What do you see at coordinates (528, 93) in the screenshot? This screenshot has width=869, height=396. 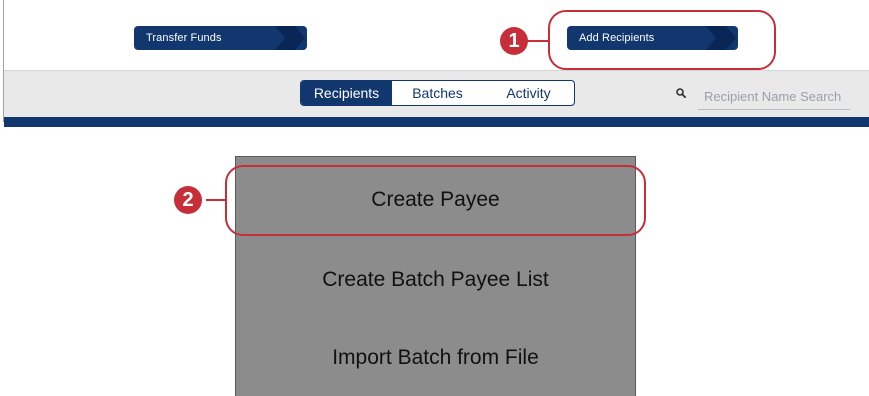 I see `tab-activity: Activity` at bounding box center [528, 93].